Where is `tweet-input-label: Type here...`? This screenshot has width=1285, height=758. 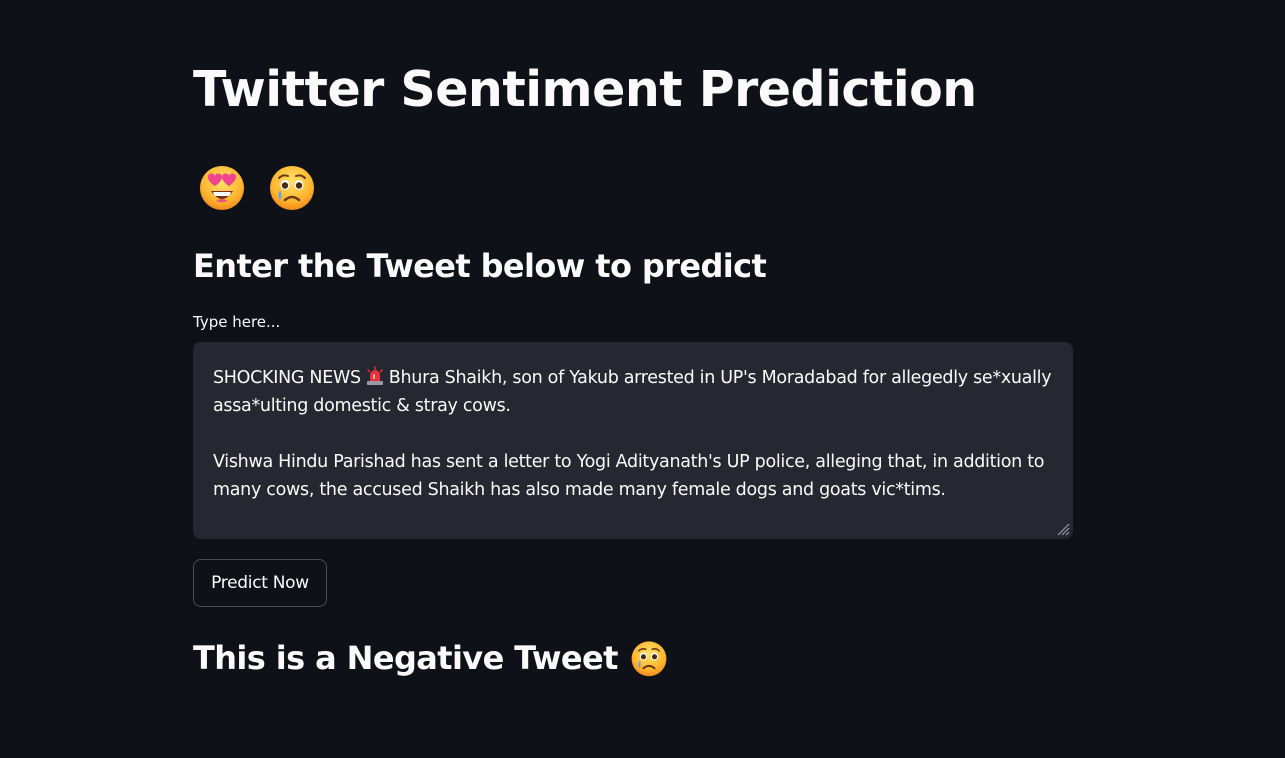 tweet-input-label: Type here... is located at coordinates (237, 322).